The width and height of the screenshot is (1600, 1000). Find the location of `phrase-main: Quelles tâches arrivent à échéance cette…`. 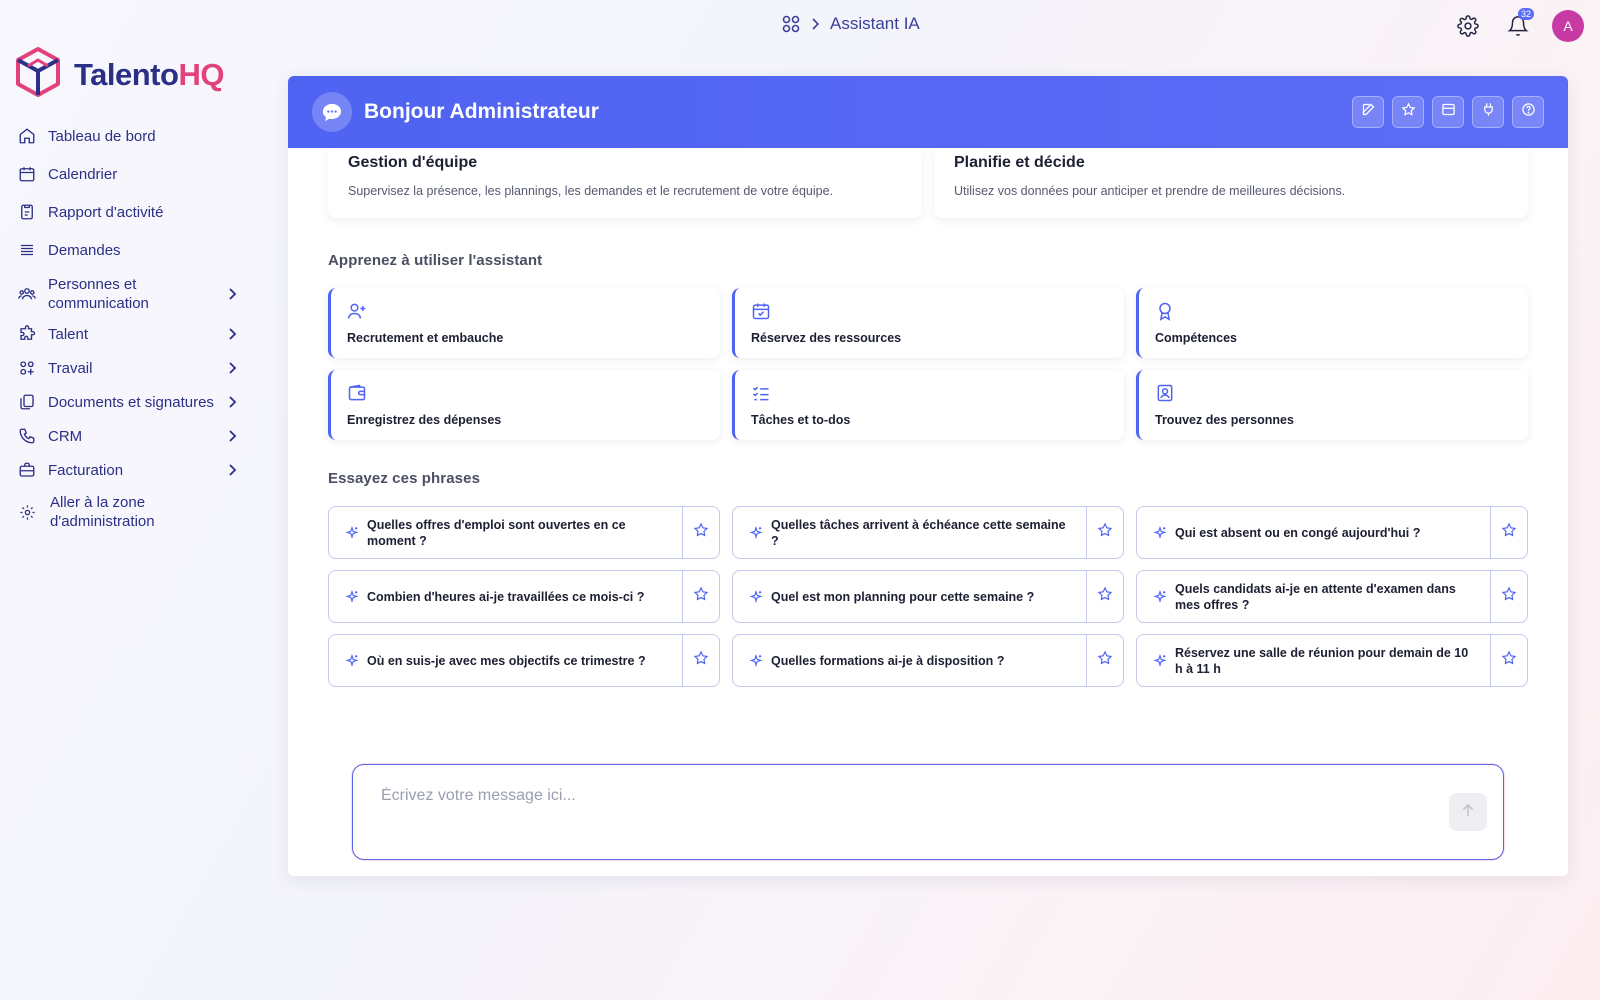

phrase-main: Quelles tâches arrivent à échéance cette… is located at coordinates (909, 532).